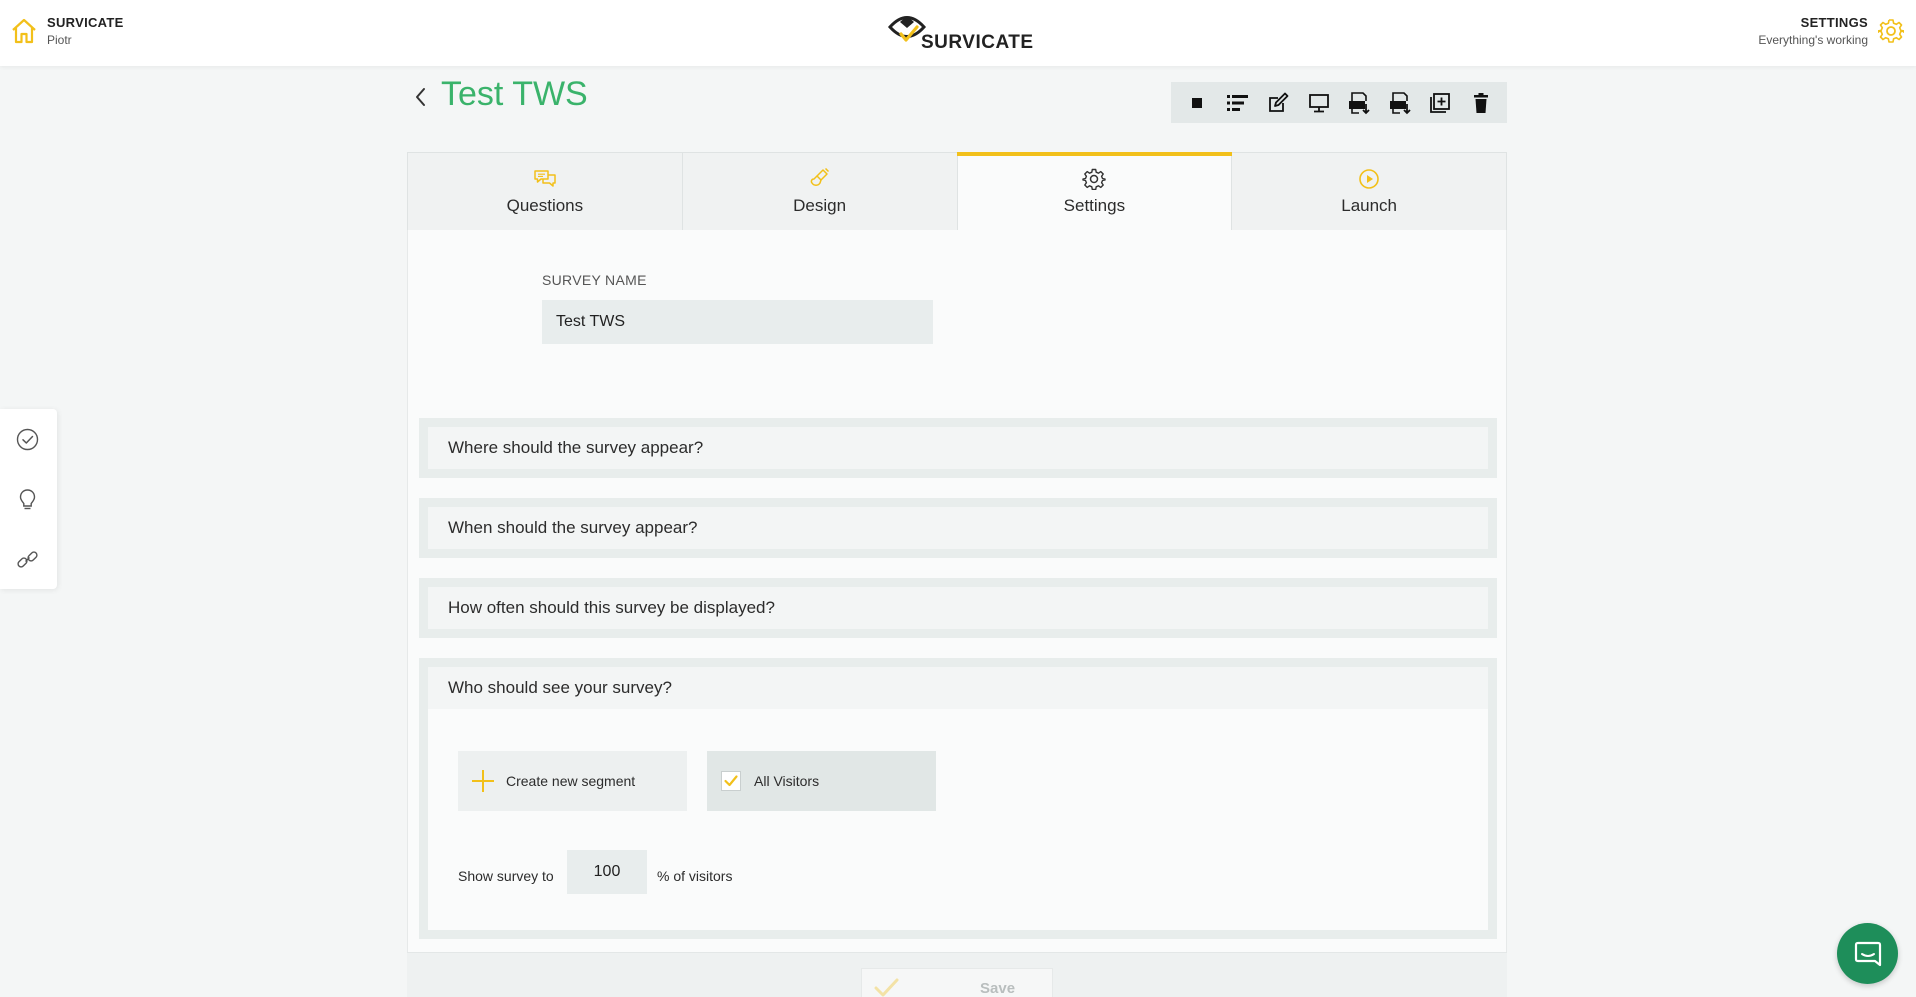  I want to click on back-chevron-icon, so click(421, 97).